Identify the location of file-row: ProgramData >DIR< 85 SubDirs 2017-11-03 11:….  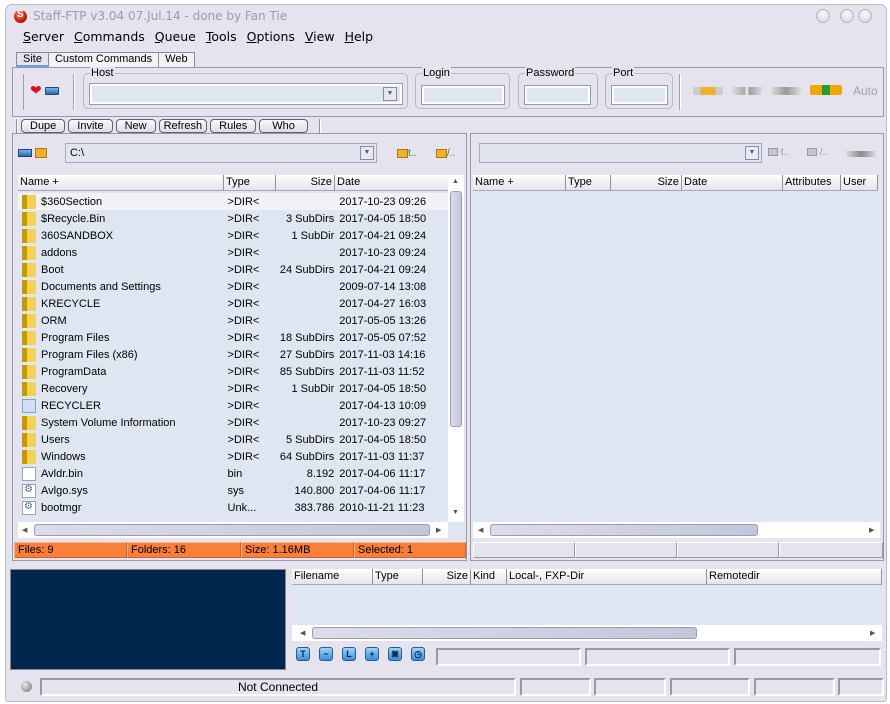
(233, 371).